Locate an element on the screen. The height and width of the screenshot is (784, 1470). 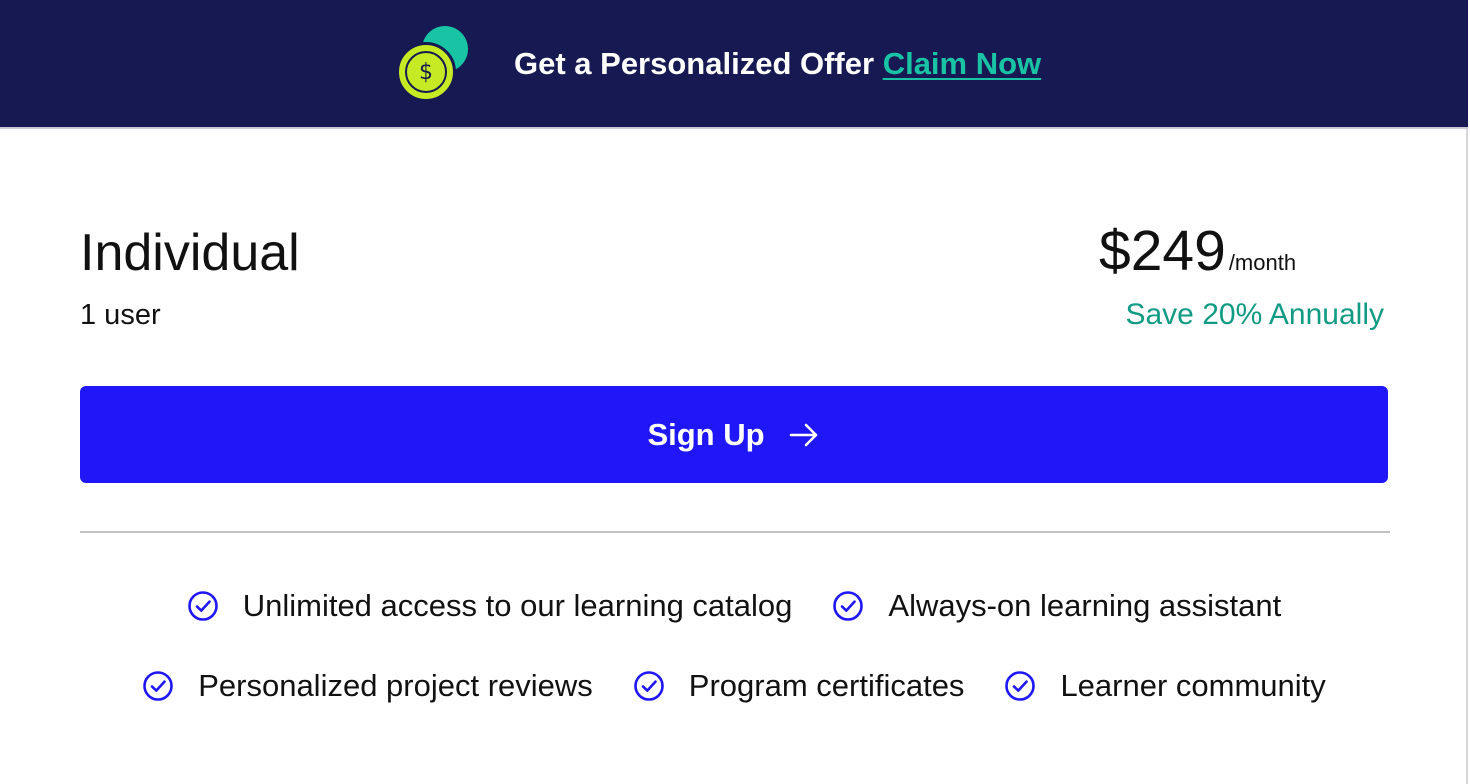
feature-item: Unlimited access to our learning catalog is located at coordinates (490, 606).